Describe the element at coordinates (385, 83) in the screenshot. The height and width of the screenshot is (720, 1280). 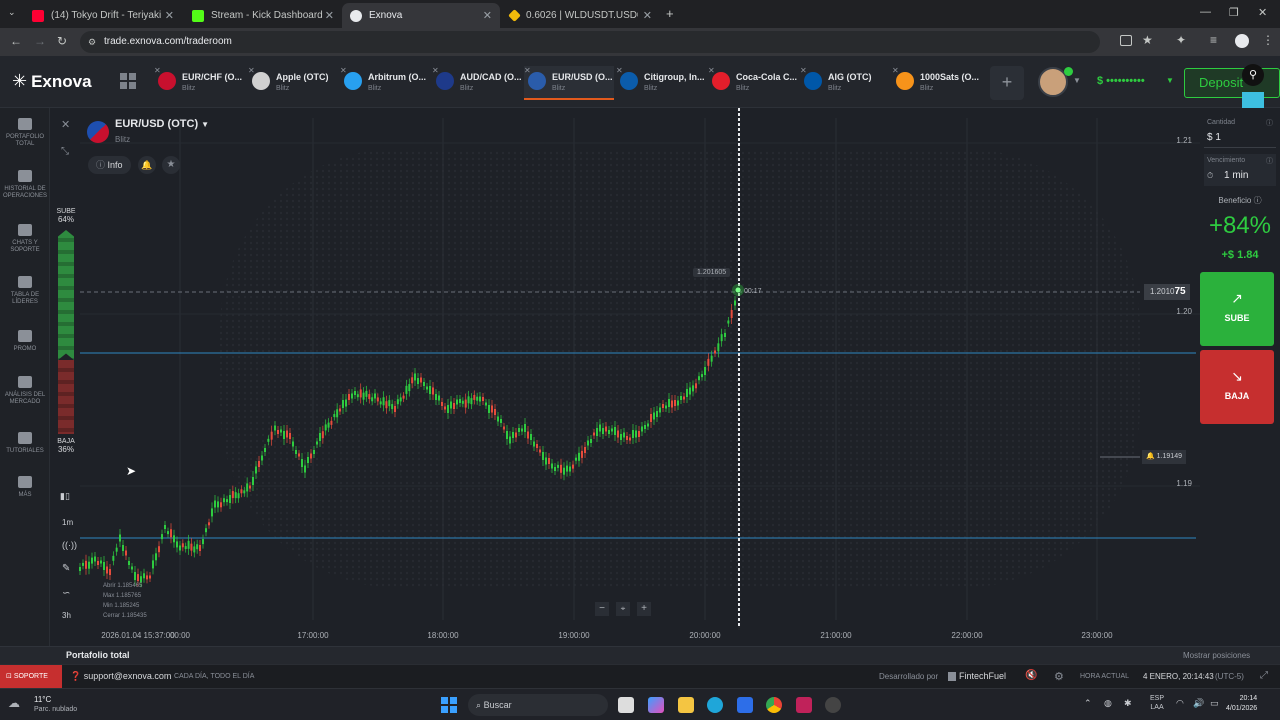
I see `asset-tab: ✕ Arbitrum (O... Blitz` at that location.